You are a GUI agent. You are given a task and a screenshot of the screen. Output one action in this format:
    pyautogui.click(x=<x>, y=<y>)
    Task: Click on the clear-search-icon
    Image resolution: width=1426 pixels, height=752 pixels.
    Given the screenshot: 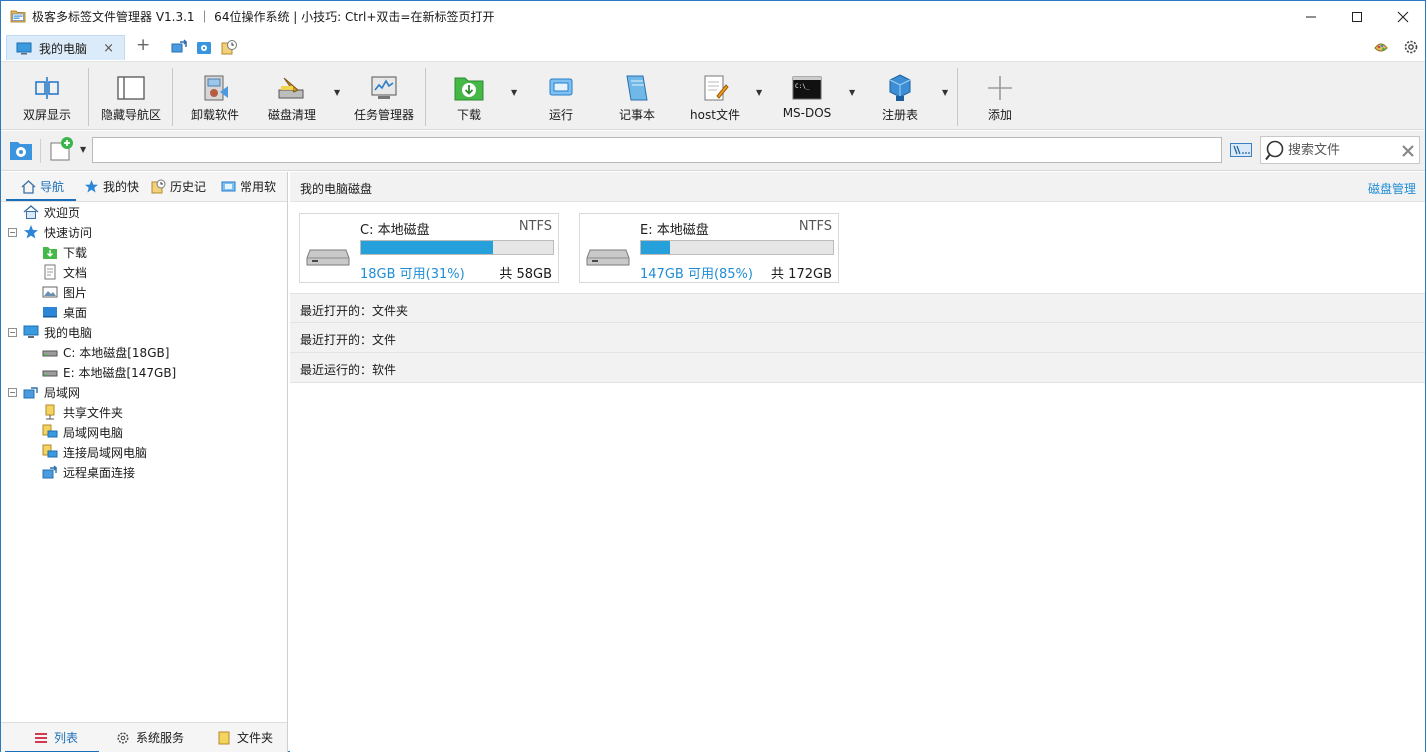 What is the action you would take?
    pyautogui.click(x=1408, y=151)
    